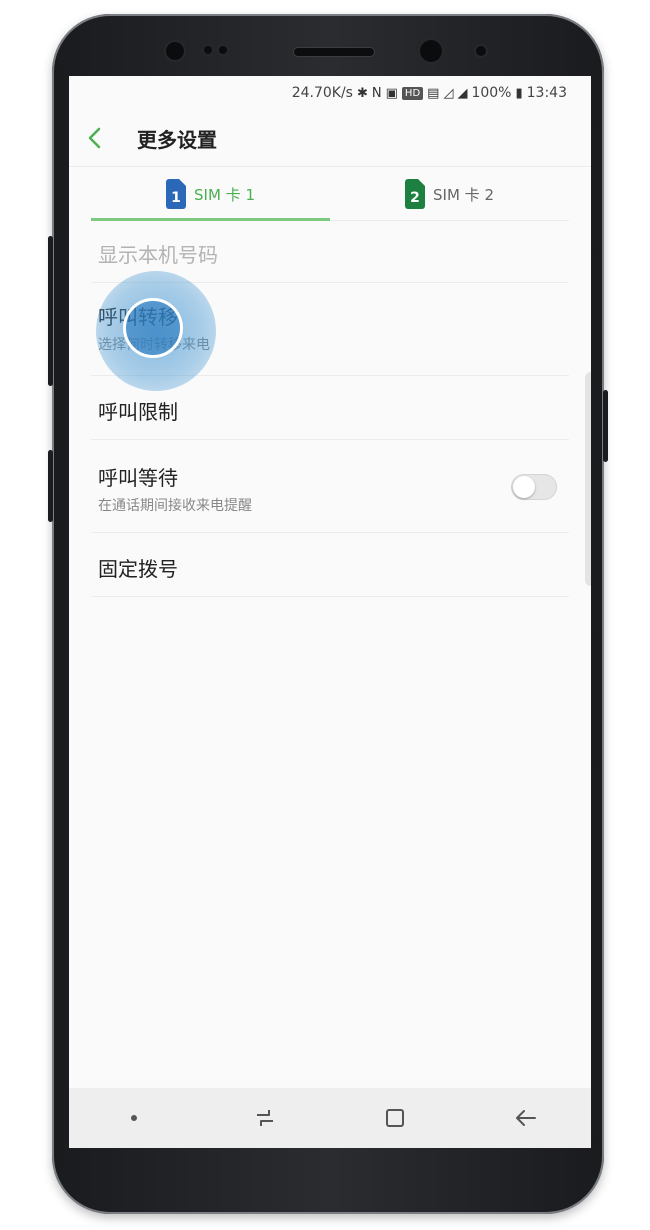  What do you see at coordinates (138, 478) in the screenshot?
I see `setting-title: 呼叫等待` at bounding box center [138, 478].